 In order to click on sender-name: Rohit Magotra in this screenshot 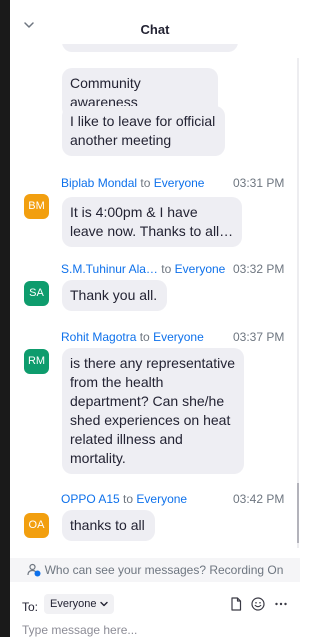, I will do `click(98, 337)`.